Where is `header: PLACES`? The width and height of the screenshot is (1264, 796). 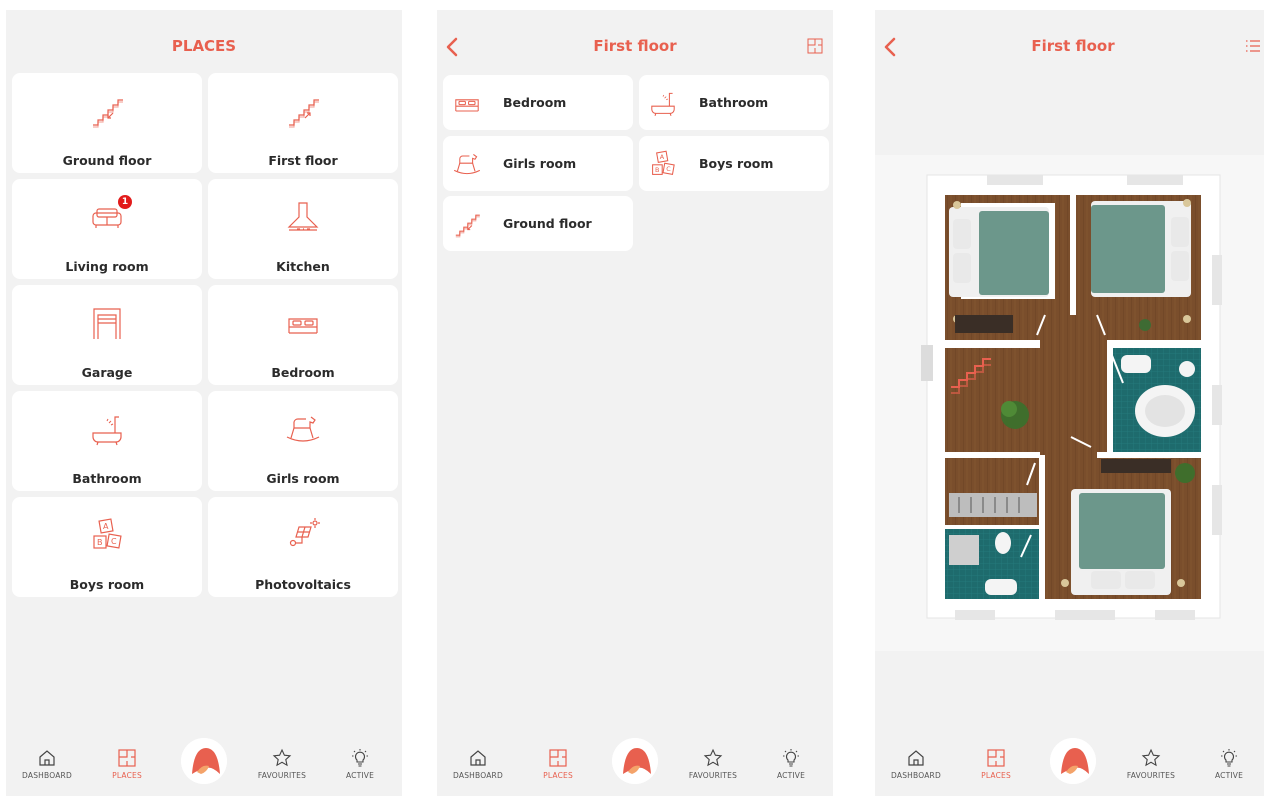
header: PLACES is located at coordinates (204, 46).